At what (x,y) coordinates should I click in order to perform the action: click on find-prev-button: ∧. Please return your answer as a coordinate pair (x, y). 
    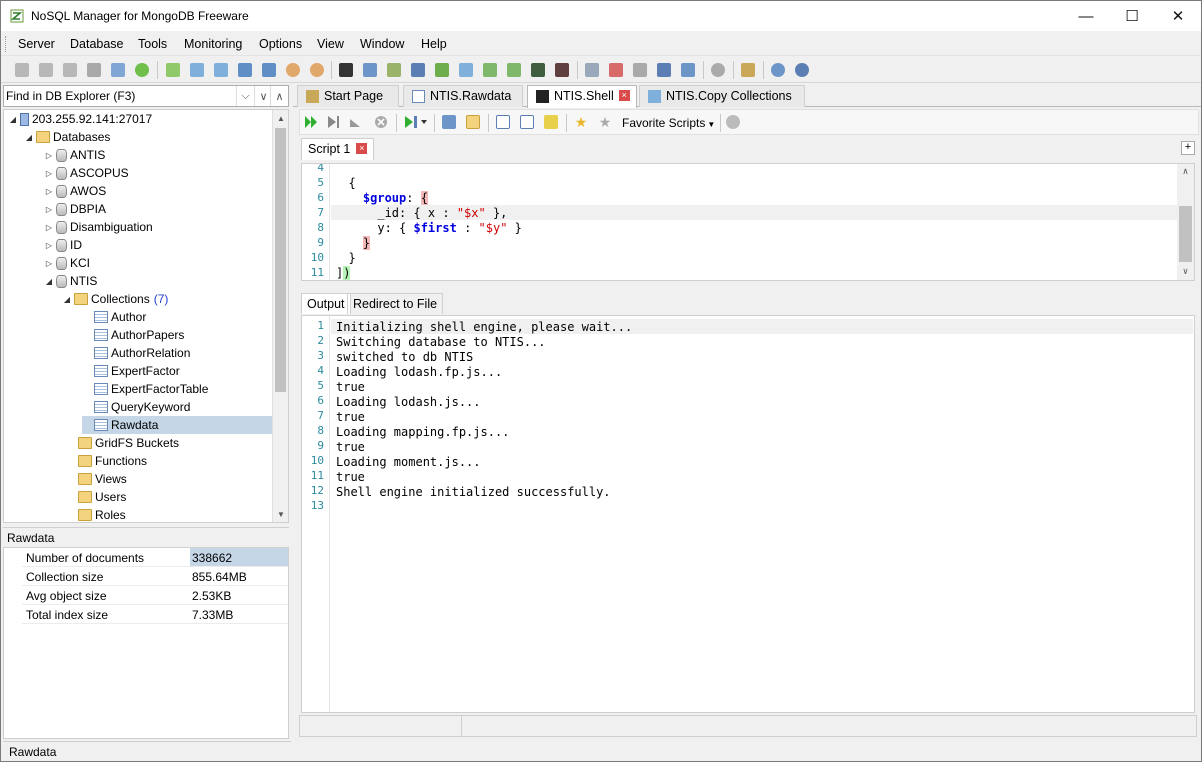
    Looking at the image, I should click on (279, 96).